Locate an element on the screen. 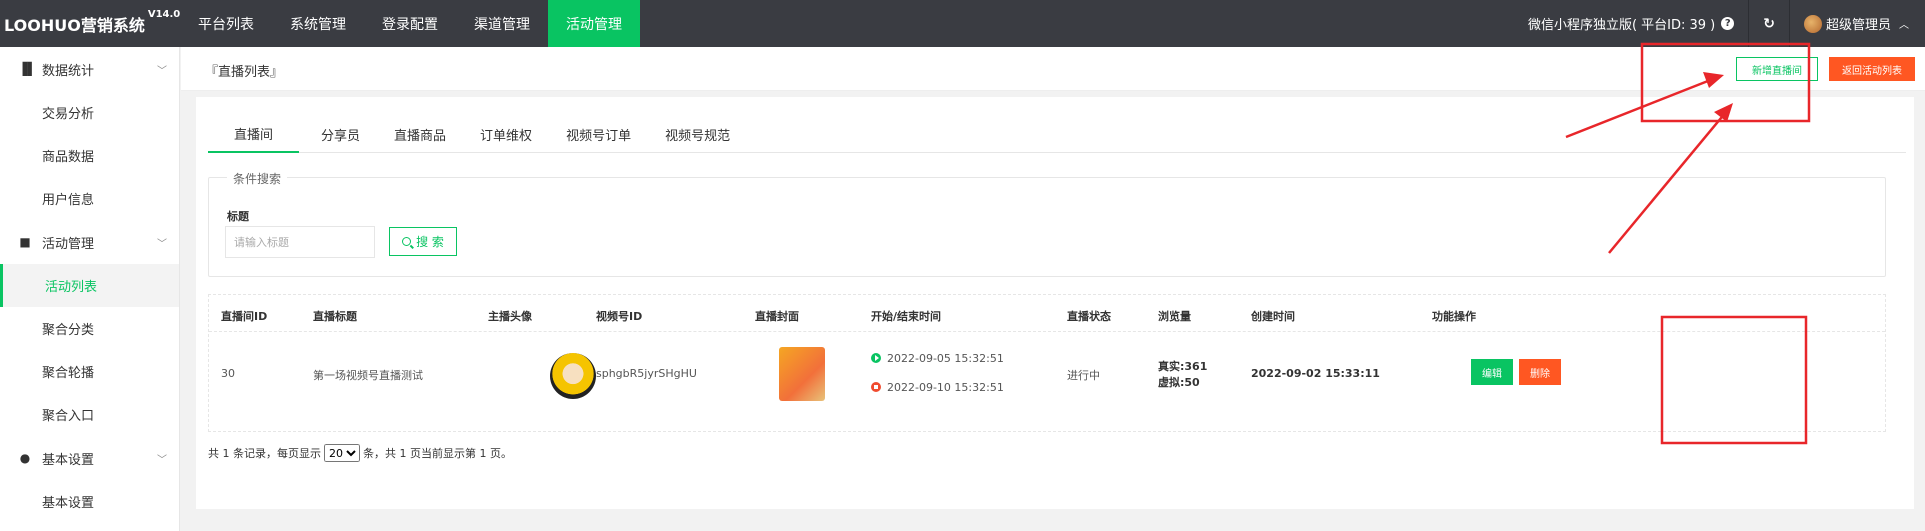 The image size is (1925, 531). cell-views-fake: 虚拟:50 is located at coordinates (1179, 382).